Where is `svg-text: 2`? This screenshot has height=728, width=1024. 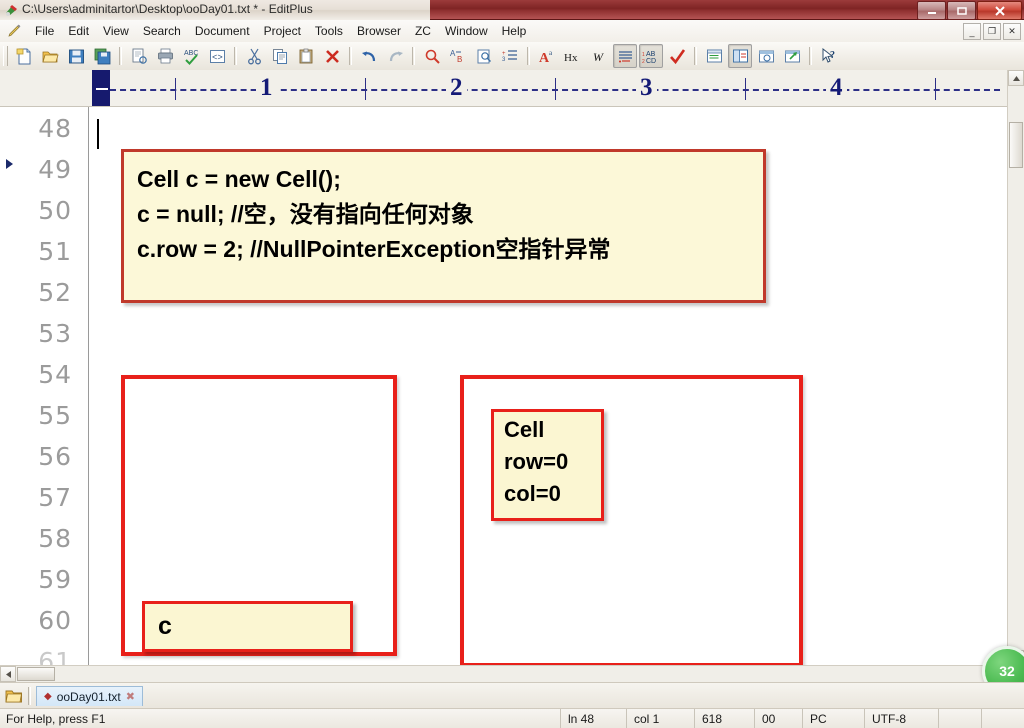 svg-text: 2 is located at coordinates (643, 61).